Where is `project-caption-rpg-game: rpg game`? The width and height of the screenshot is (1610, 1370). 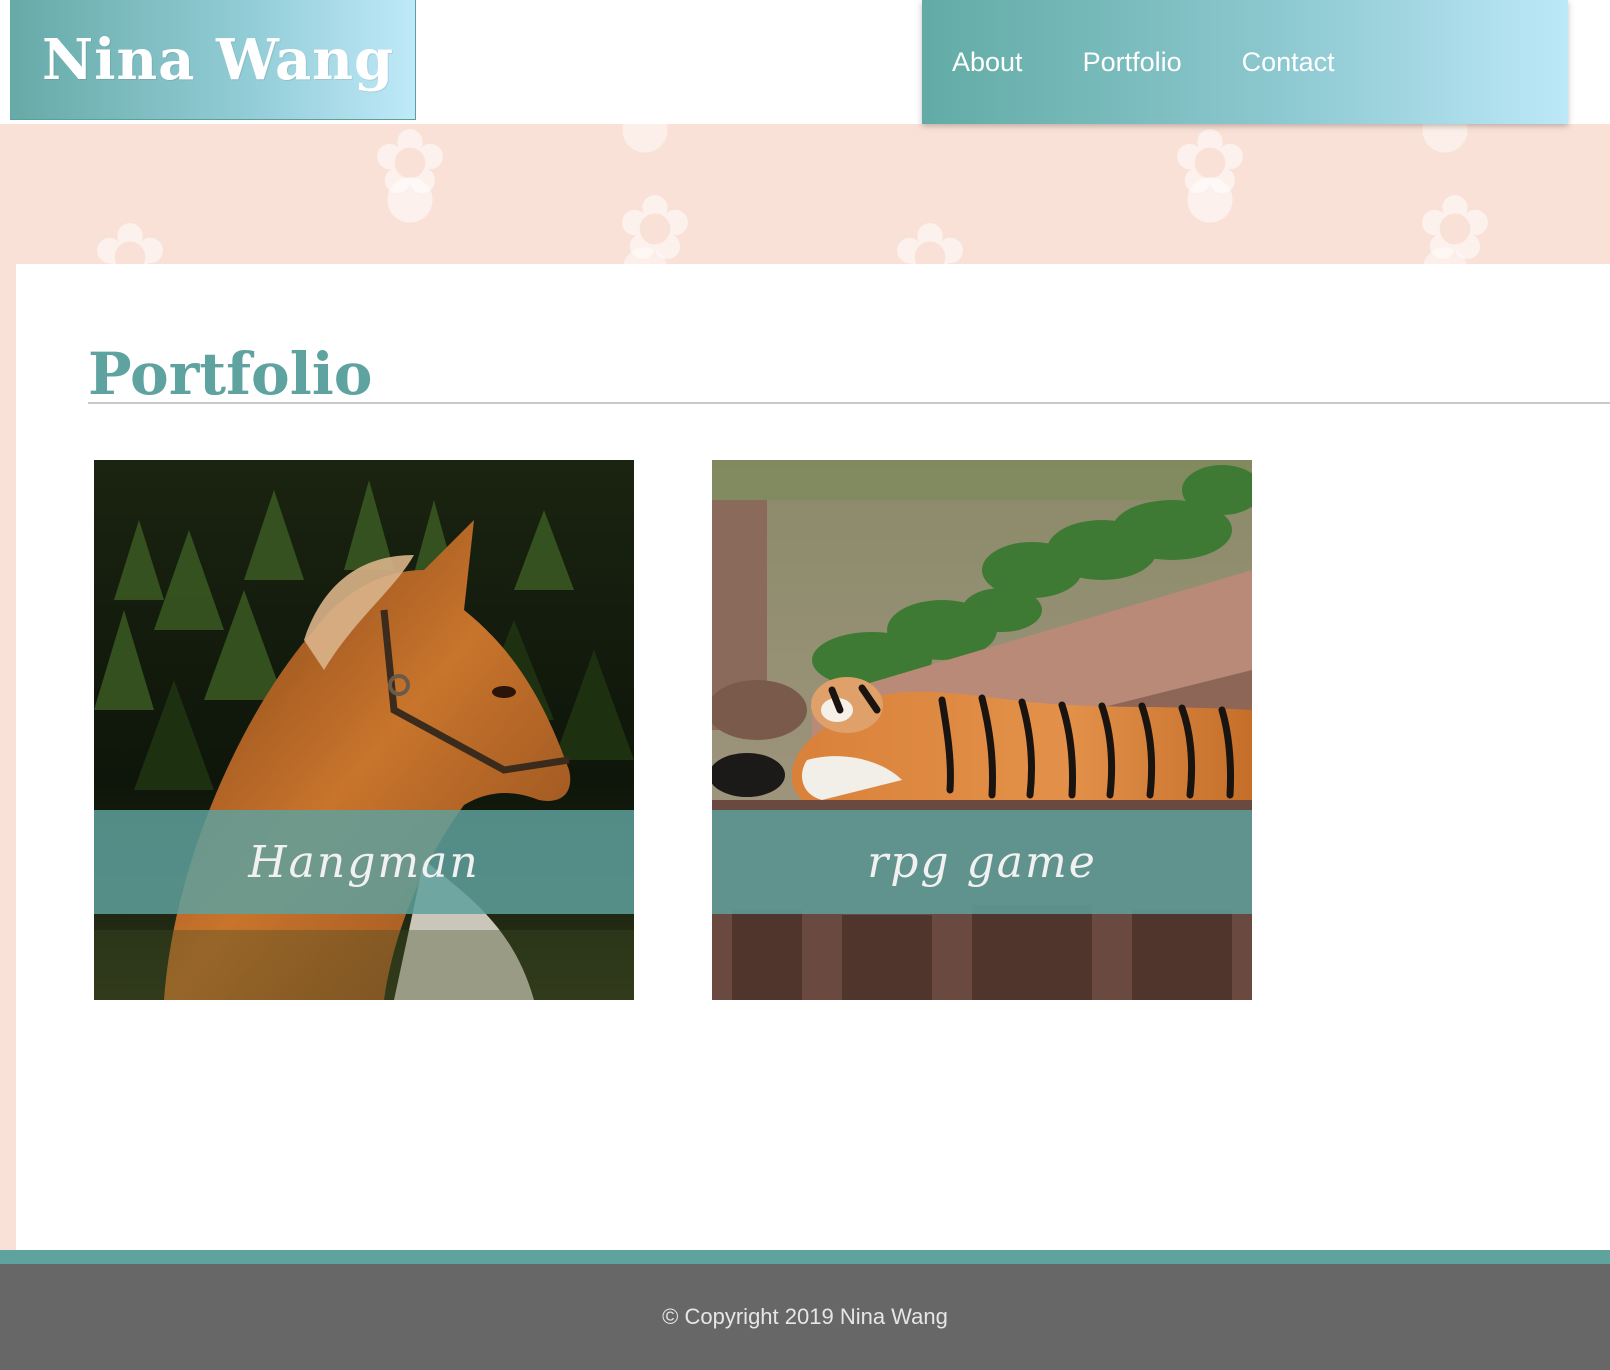
project-caption-rpg-game: rpg game is located at coordinates (982, 862).